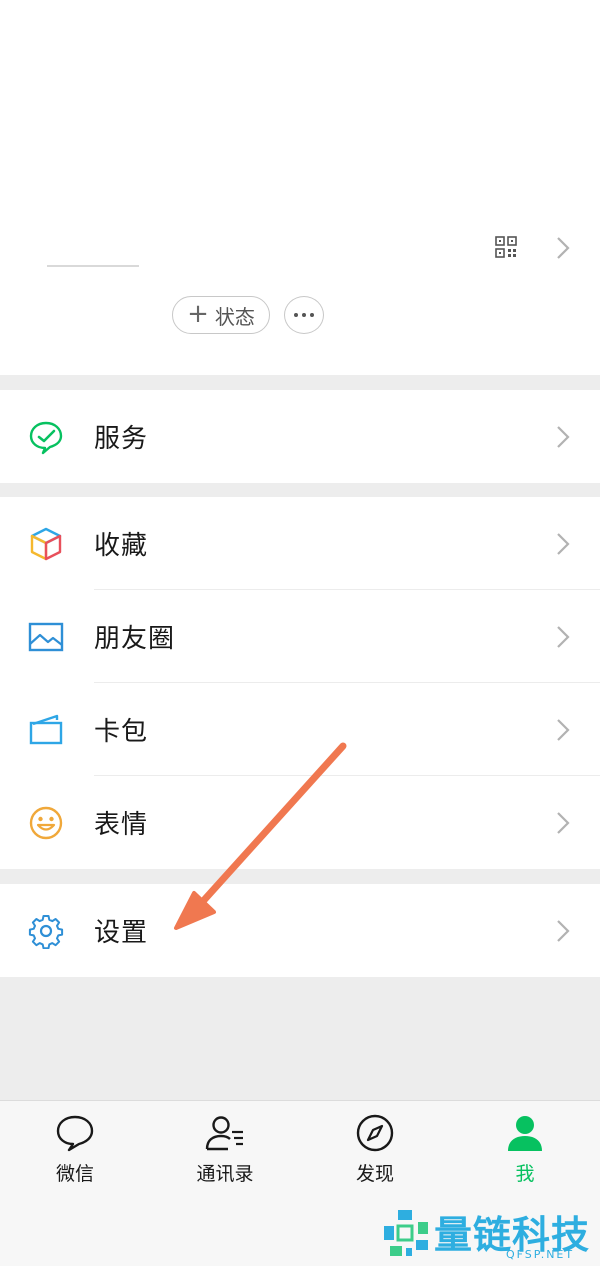  I want to click on moments-picture-icon, so click(46, 636).